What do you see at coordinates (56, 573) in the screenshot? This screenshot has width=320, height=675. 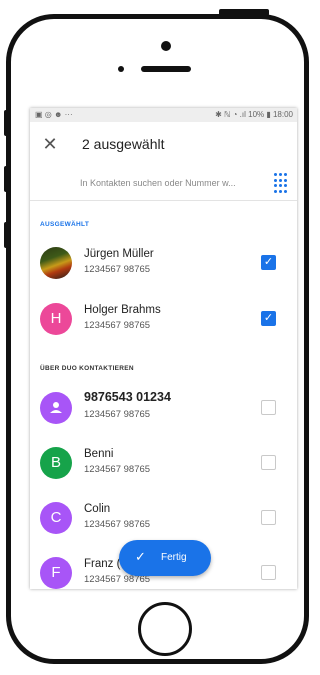 I see `avatar: F` at bounding box center [56, 573].